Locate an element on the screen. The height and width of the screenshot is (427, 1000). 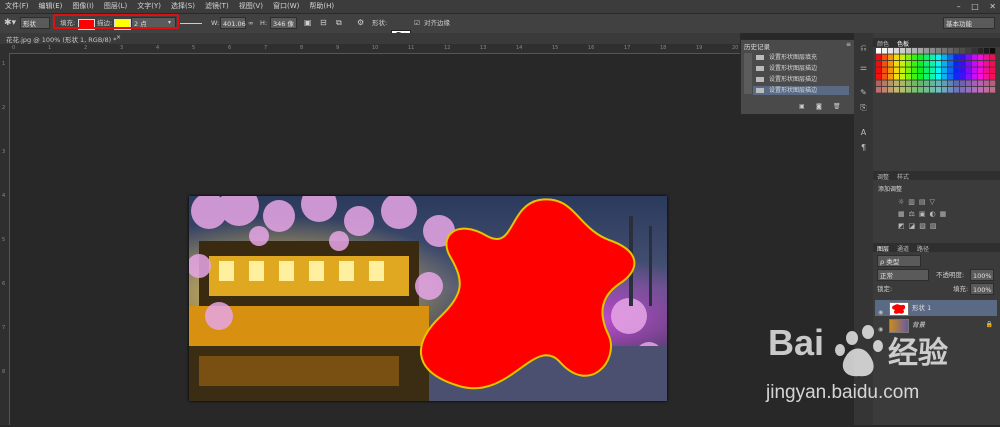
menu-type: 文字(Y) is located at coordinates (149, 6).